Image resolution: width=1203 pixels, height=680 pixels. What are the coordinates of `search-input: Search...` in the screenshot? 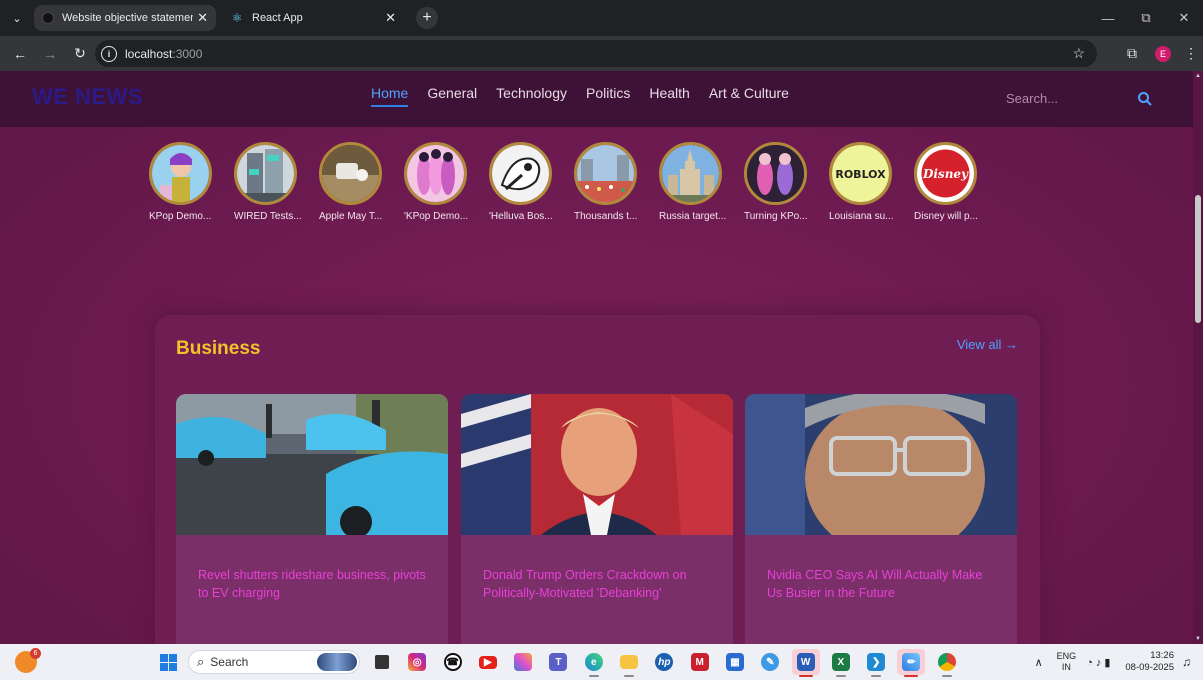 It's located at (1081, 98).